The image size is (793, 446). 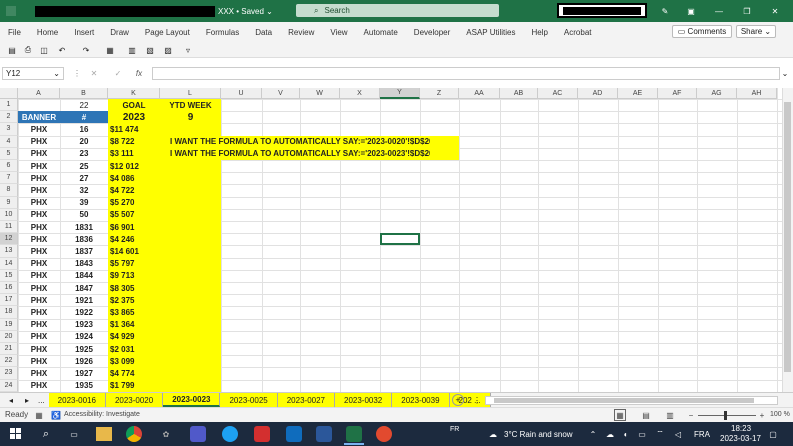 I want to click on tab-automate: Automate, so click(x=381, y=32).